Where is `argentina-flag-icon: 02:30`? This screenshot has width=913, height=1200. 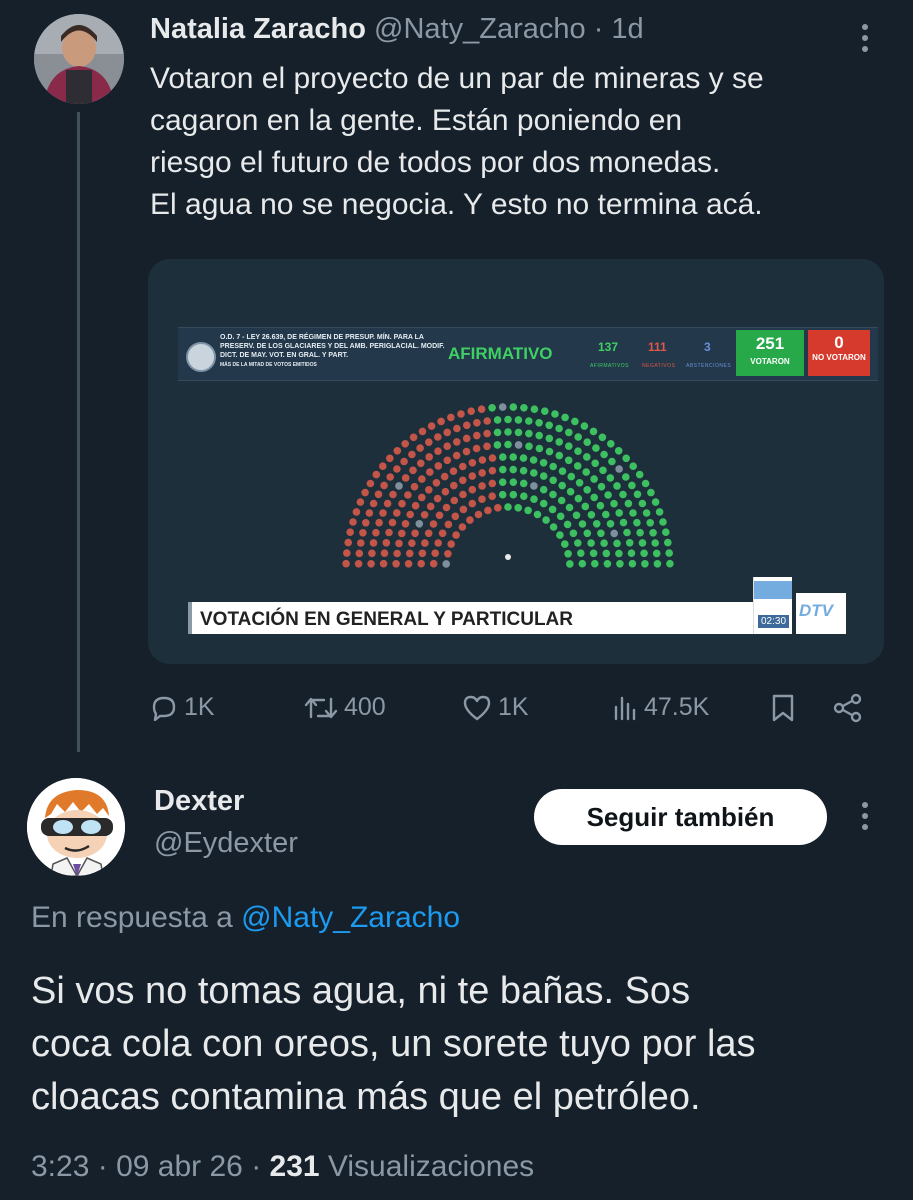 argentina-flag-icon: 02:30 is located at coordinates (772, 605).